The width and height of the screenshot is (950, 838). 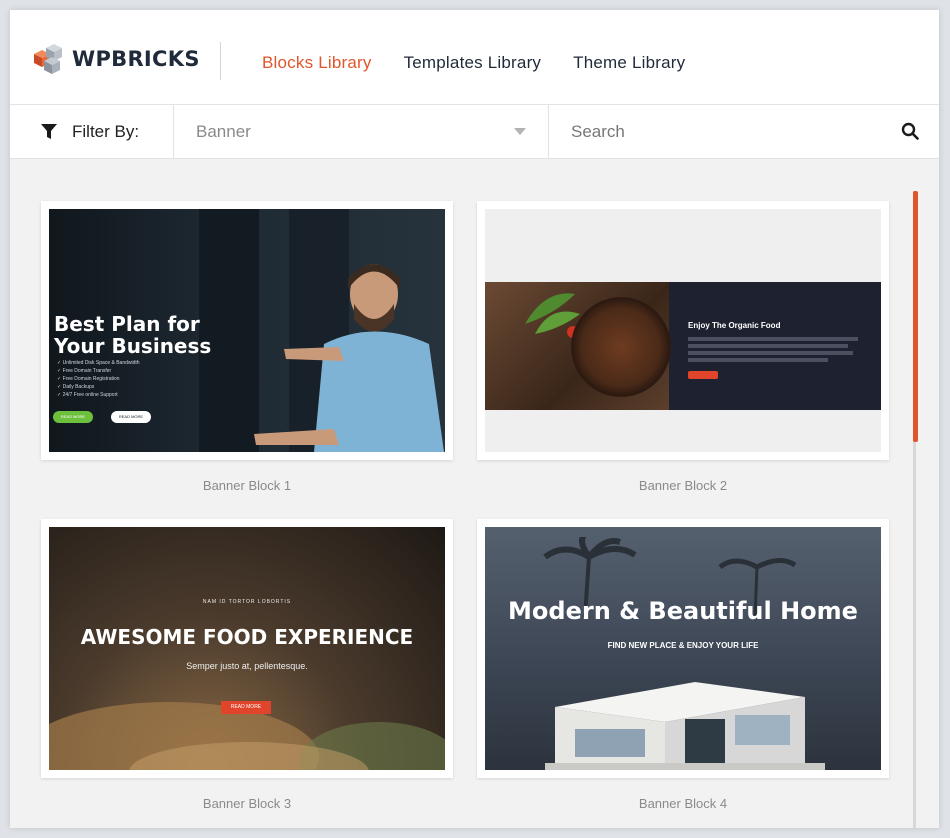 What do you see at coordinates (133, 335) in the screenshot?
I see `banner-1-title: Best Plan for Your Business` at bounding box center [133, 335].